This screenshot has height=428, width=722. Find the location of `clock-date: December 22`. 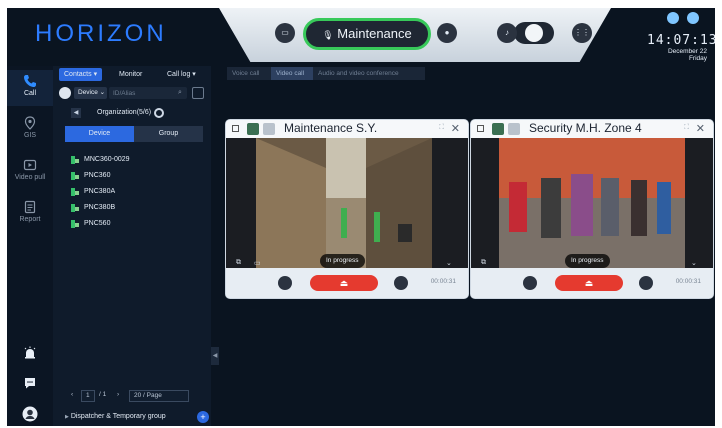

clock-date: December 22 is located at coordinates (687, 51).